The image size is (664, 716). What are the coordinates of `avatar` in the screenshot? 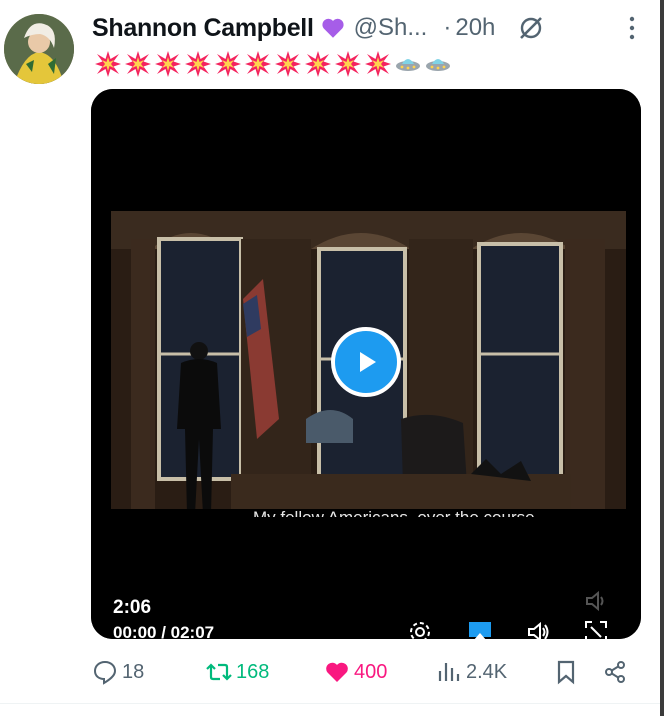 It's located at (39, 49).